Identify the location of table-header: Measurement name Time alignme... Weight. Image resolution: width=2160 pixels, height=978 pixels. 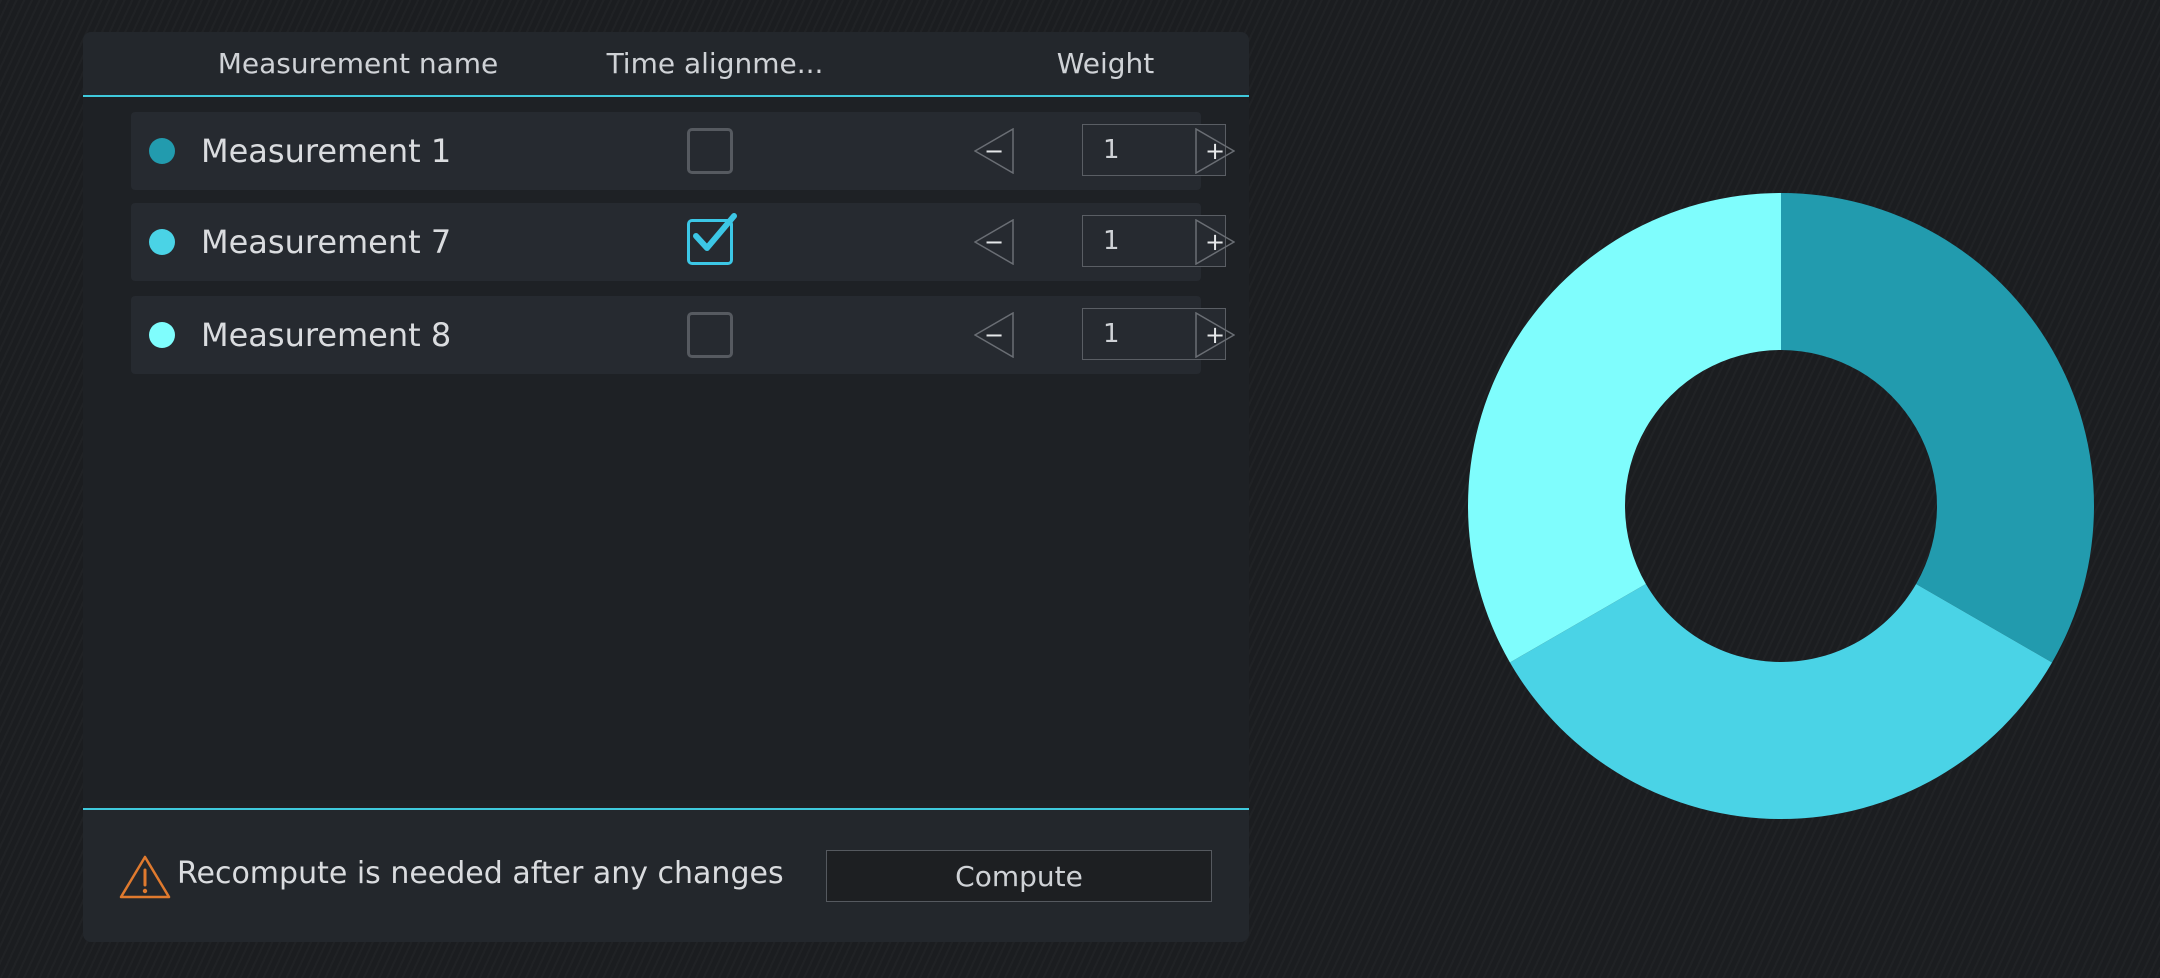
(666, 64).